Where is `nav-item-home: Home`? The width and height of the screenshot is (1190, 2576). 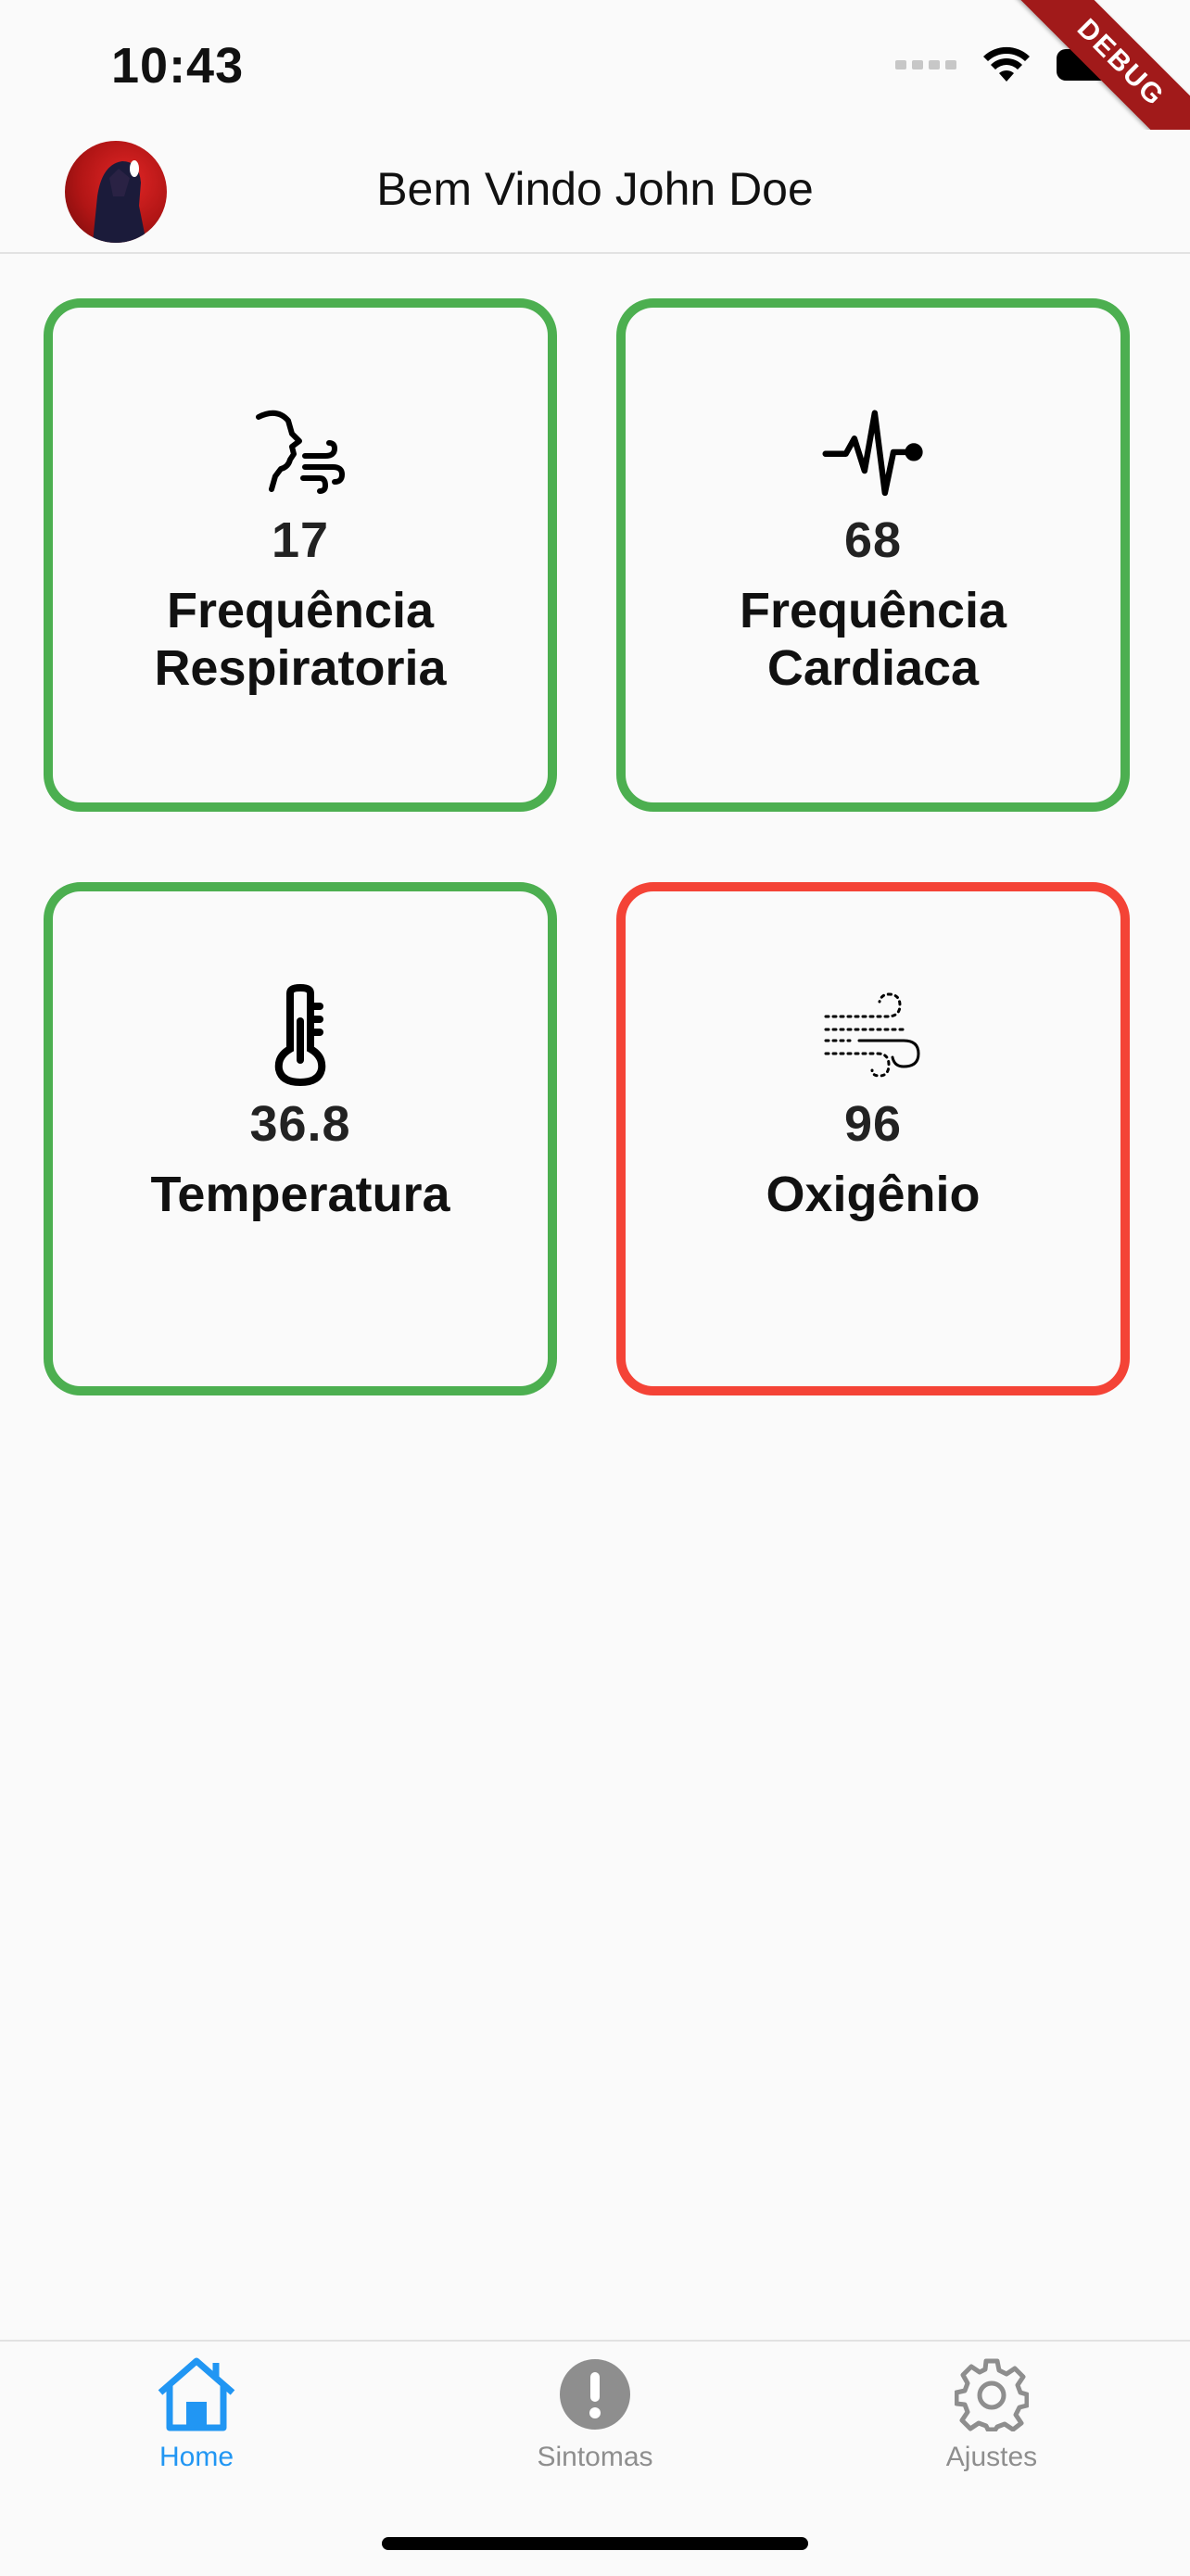 nav-item-home: Home is located at coordinates (196, 2413).